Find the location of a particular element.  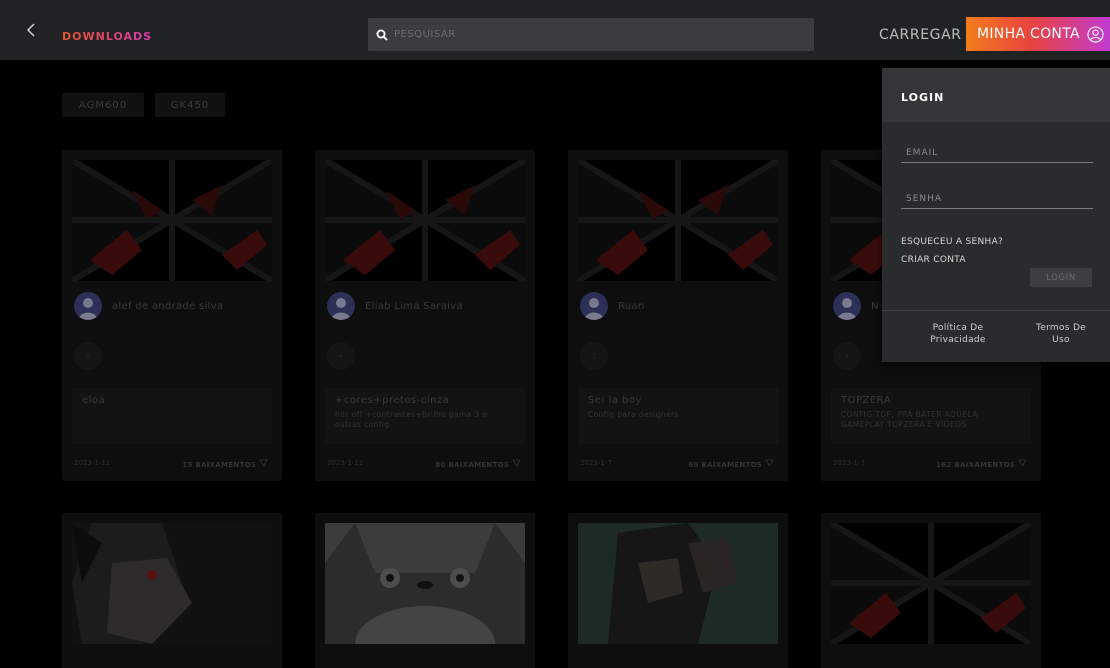

terms-of-use-line2: Uso is located at coordinates (1061, 340).